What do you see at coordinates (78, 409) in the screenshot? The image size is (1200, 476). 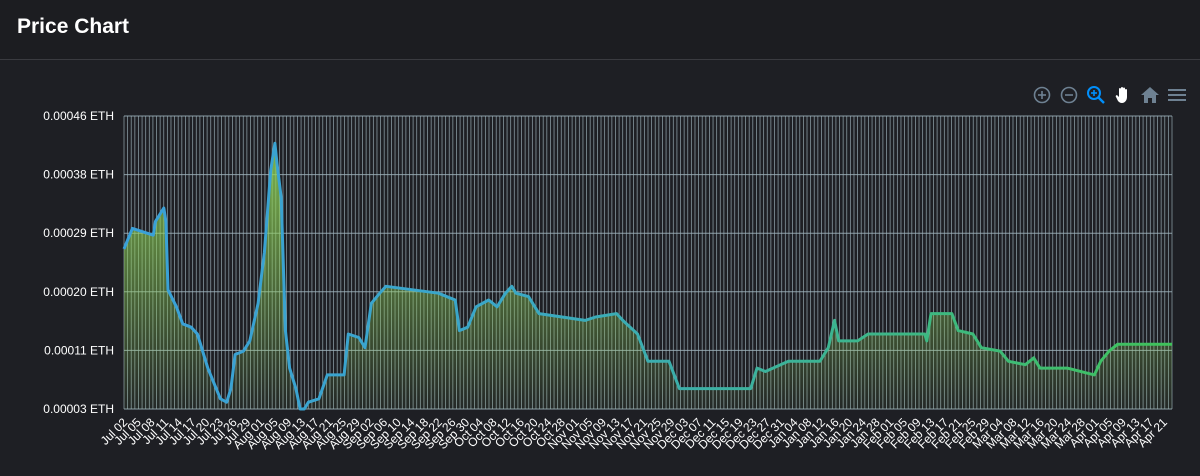 I see `y-tick-label: 0.00003 ETH` at bounding box center [78, 409].